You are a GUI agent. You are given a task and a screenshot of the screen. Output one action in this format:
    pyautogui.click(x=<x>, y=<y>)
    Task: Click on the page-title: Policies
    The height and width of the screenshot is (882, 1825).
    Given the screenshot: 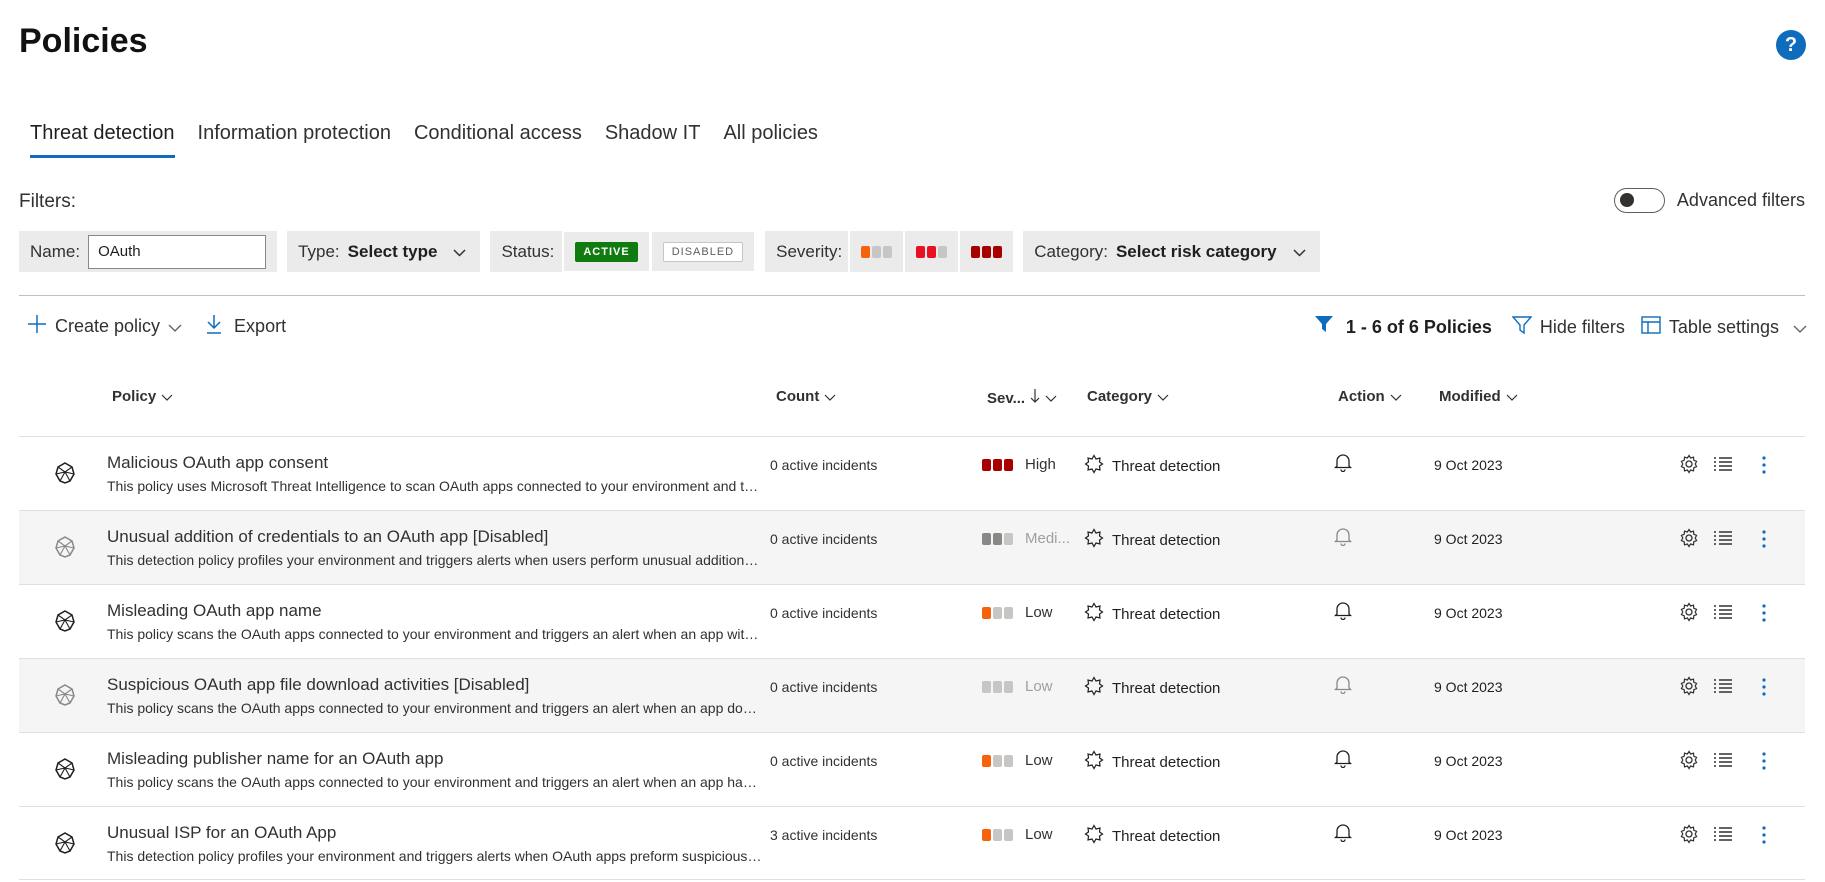 What is the action you would take?
    pyautogui.click(x=83, y=41)
    